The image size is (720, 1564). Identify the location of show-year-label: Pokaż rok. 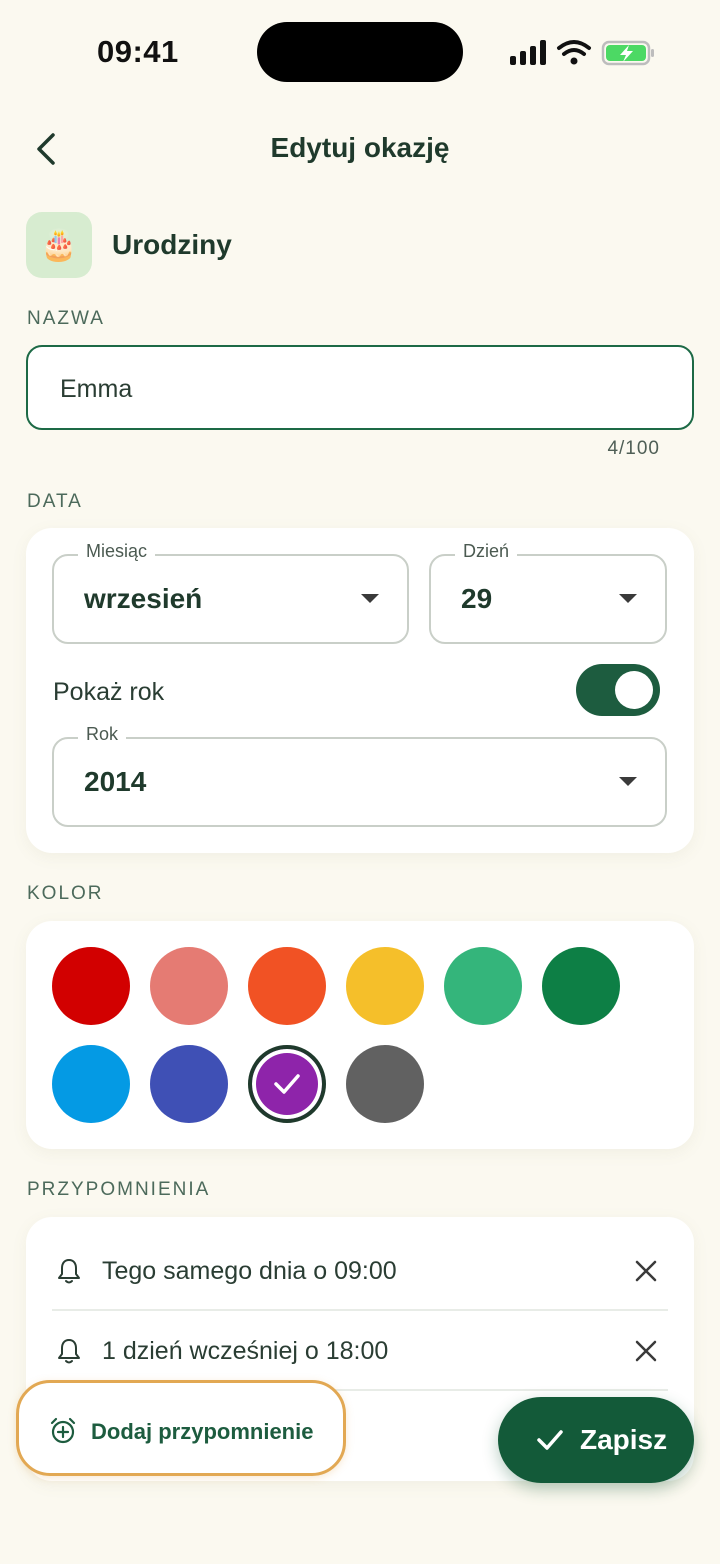
(109, 692).